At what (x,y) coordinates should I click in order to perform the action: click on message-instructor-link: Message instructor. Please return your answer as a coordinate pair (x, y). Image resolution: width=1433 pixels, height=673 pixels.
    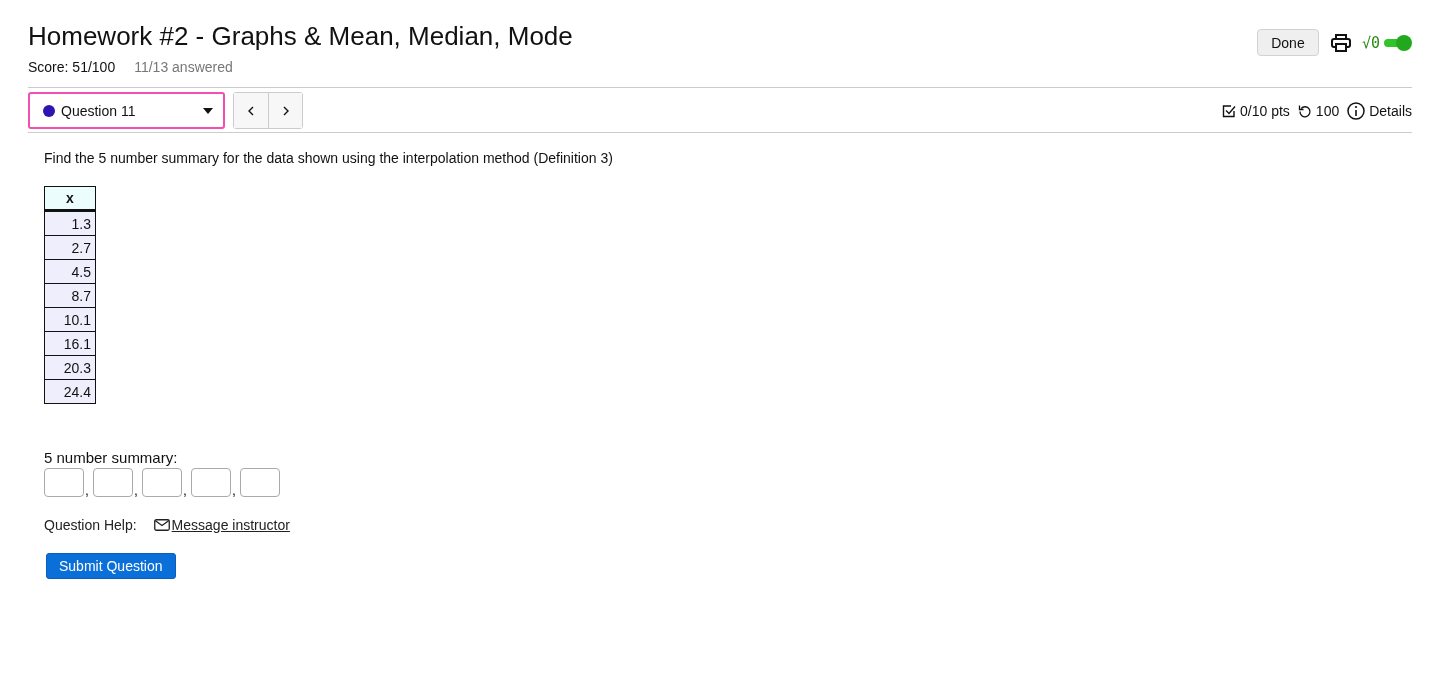
    Looking at the image, I should click on (230, 525).